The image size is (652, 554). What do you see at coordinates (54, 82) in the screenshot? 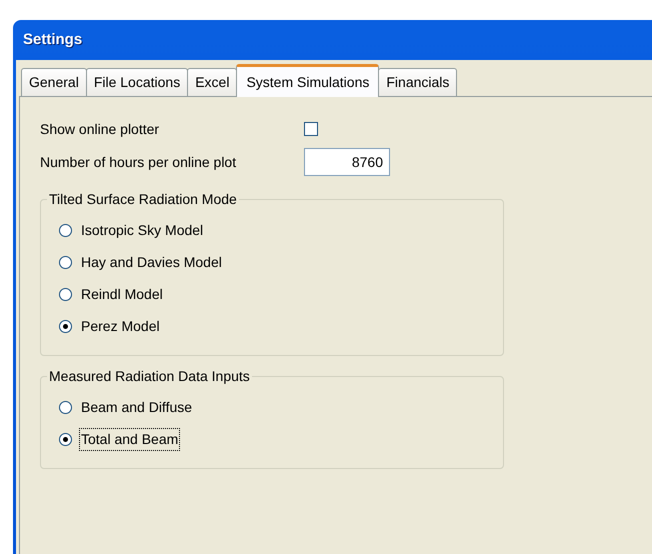
I see `tab: General` at bounding box center [54, 82].